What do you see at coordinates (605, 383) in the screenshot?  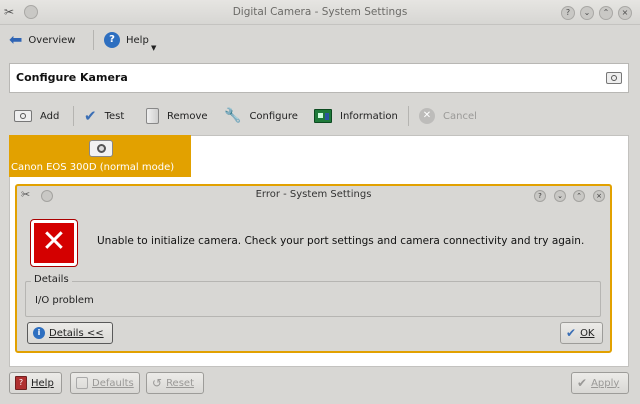 I see `apply-label: Apply` at bounding box center [605, 383].